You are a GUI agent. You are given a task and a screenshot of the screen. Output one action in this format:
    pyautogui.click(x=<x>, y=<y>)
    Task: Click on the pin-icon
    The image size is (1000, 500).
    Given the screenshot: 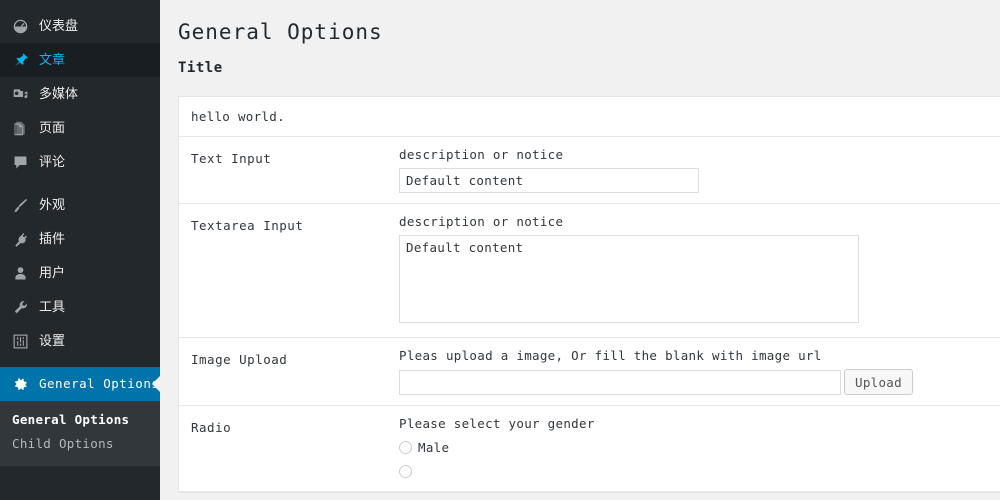 What is the action you would take?
    pyautogui.click(x=20, y=60)
    